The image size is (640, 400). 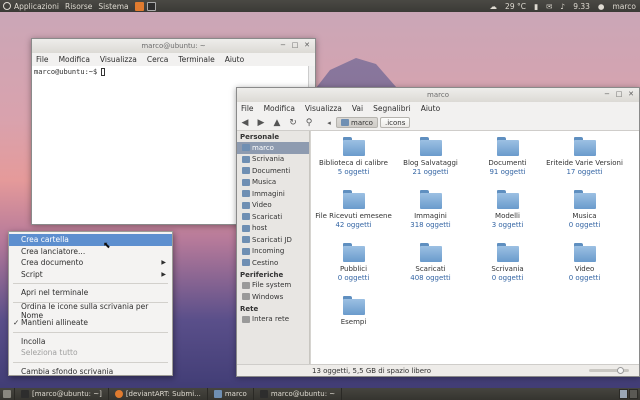 I want to click on folder-item: Documenti 91 oggetti, so click(x=507, y=157).